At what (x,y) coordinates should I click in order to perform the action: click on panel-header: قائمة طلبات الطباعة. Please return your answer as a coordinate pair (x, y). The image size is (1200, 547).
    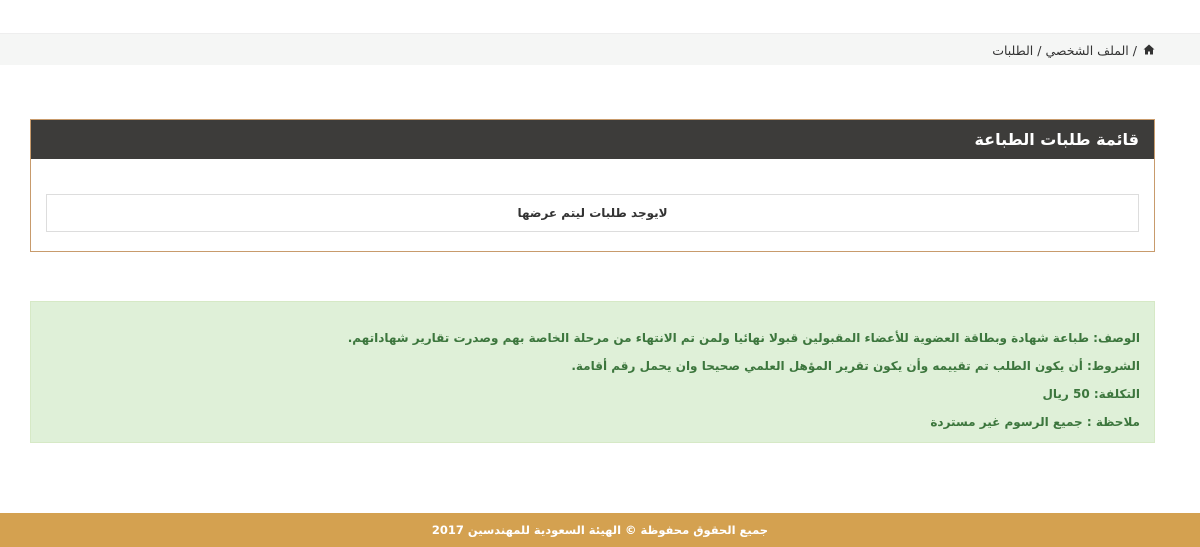
    Looking at the image, I should click on (592, 139).